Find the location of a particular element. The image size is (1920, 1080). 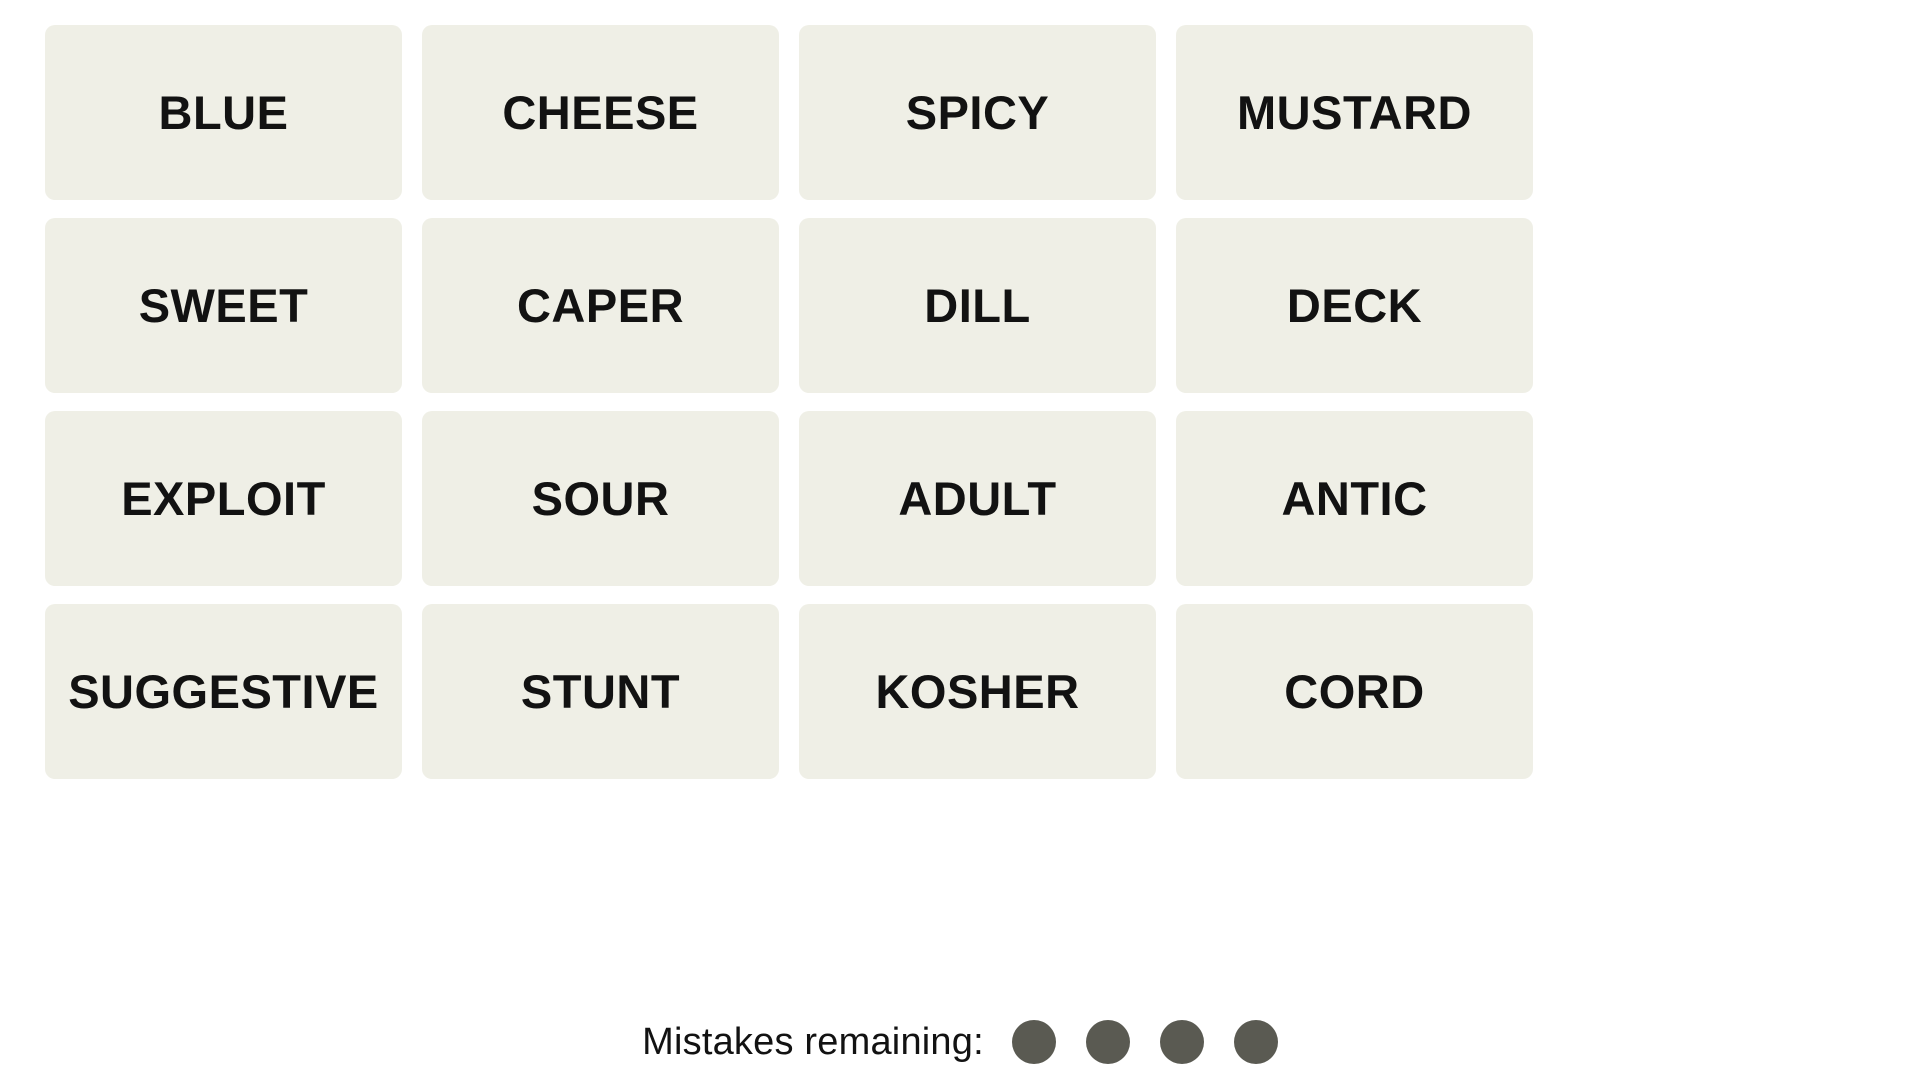

word-tile-label: SPICY is located at coordinates (977, 112).